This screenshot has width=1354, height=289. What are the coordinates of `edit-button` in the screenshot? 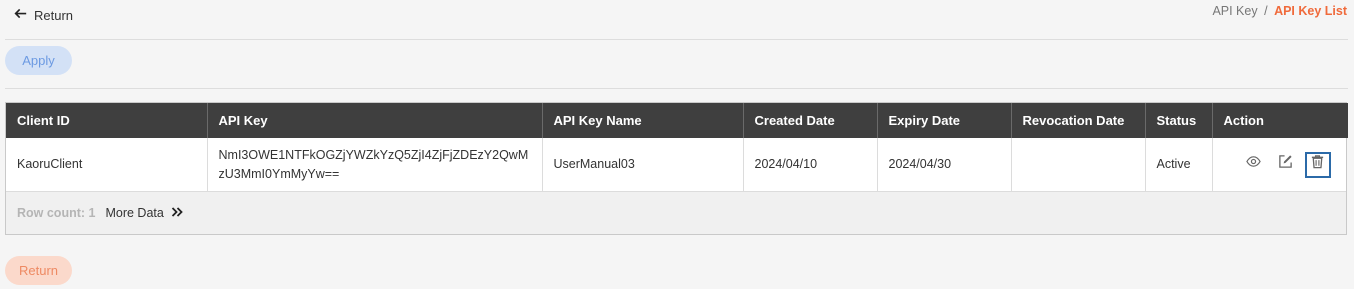 It's located at (1286, 165).